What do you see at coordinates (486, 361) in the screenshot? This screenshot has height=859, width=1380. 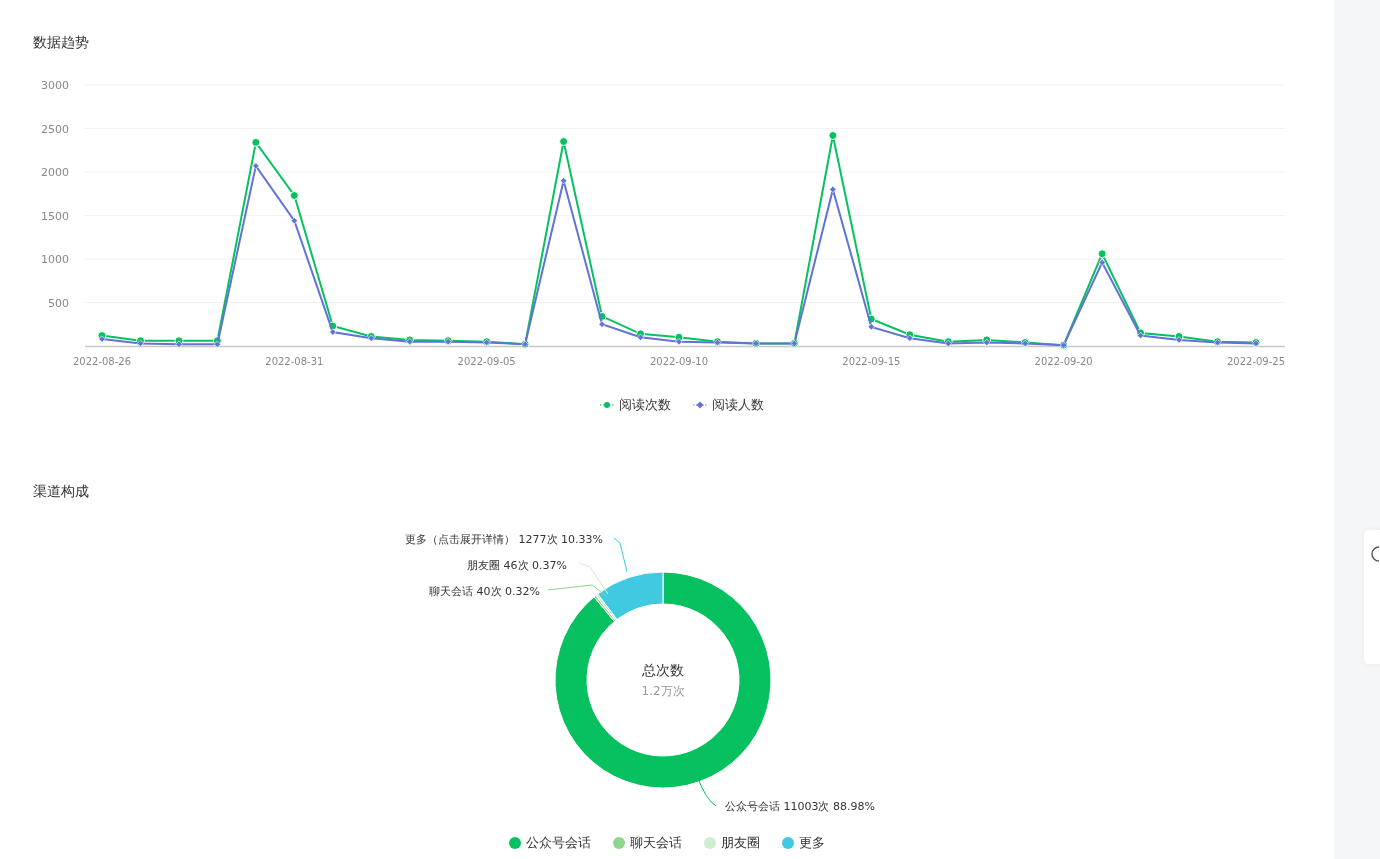 I see `axis-tick-label: 2022-09-05` at bounding box center [486, 361].